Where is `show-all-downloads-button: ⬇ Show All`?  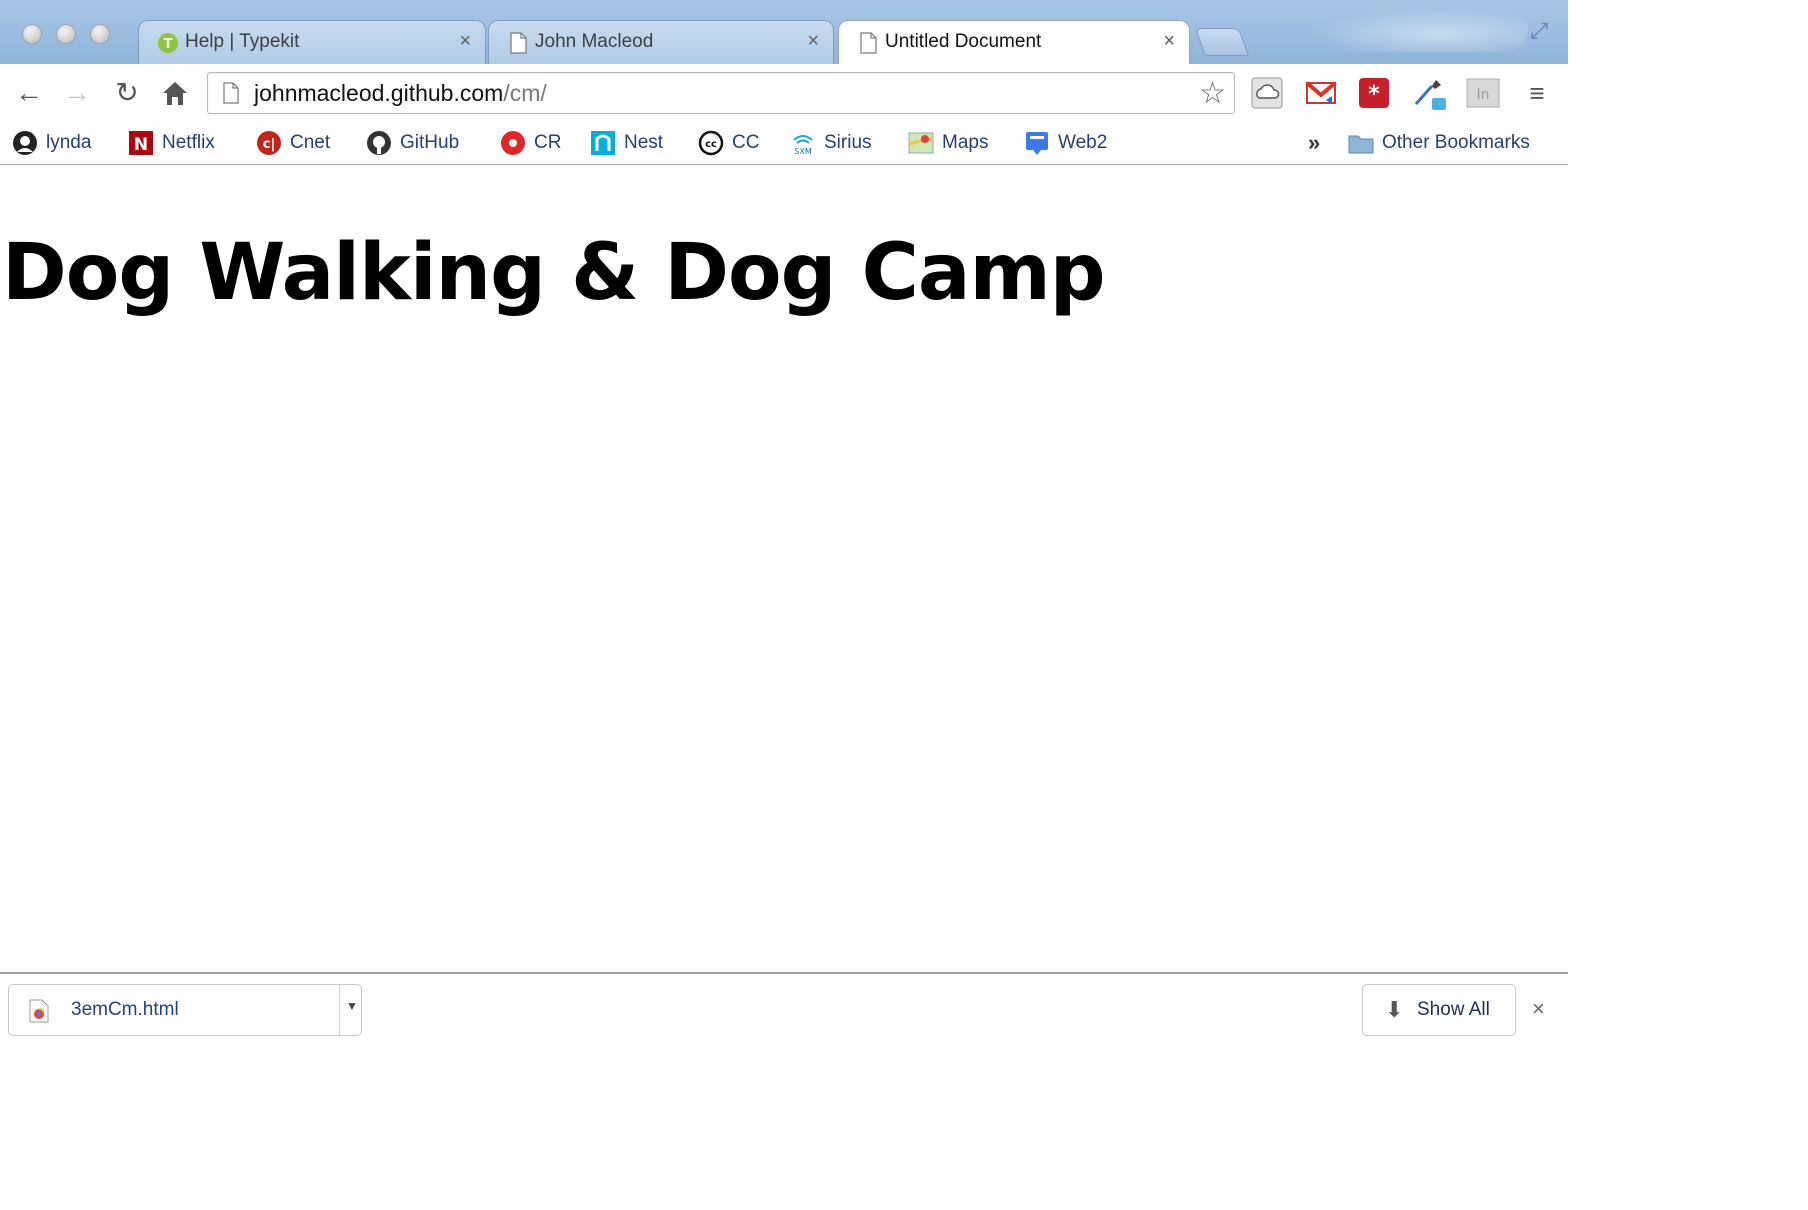
show-all-downloads-button: ⬇ Show All is located at coordinates (1439, 1010).